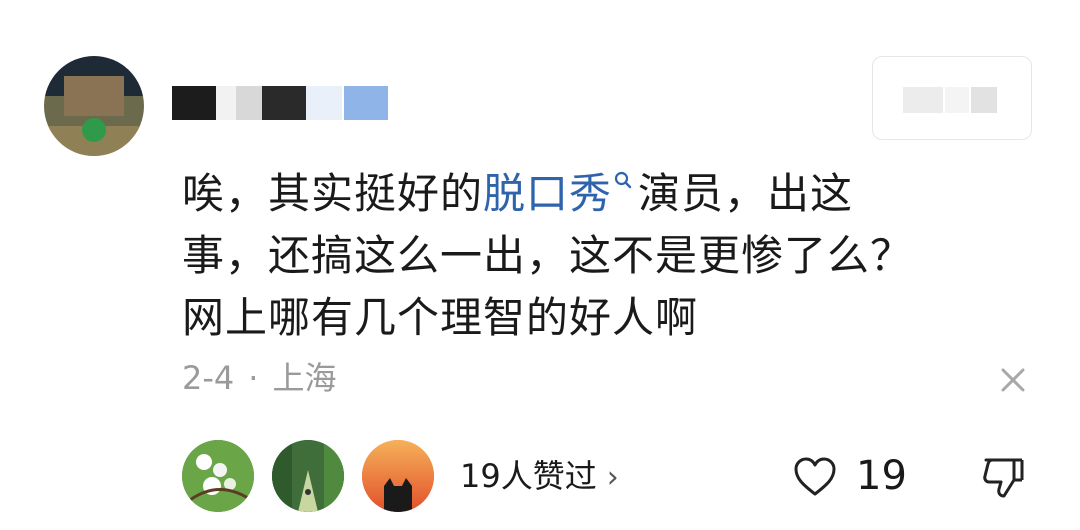 This screenshot has height=530, width=1080. What do you see at coordinates (815, 477) in the screenshot?
I see `heart-icon` at bounding box center [815, 477].